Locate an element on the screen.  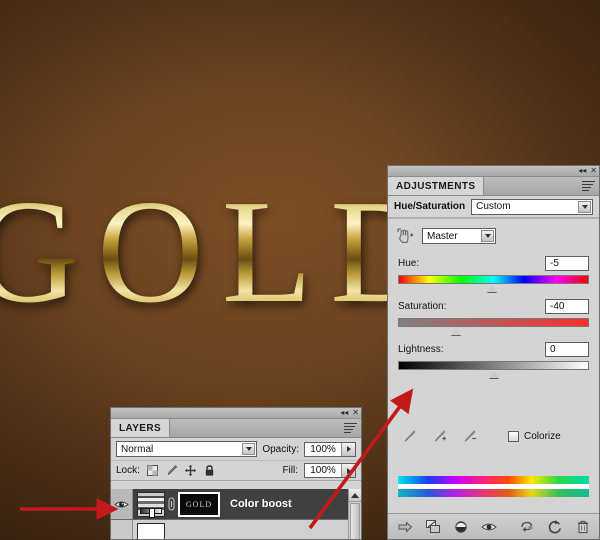
preview-eye-icon is located at coordinates (489, 527).